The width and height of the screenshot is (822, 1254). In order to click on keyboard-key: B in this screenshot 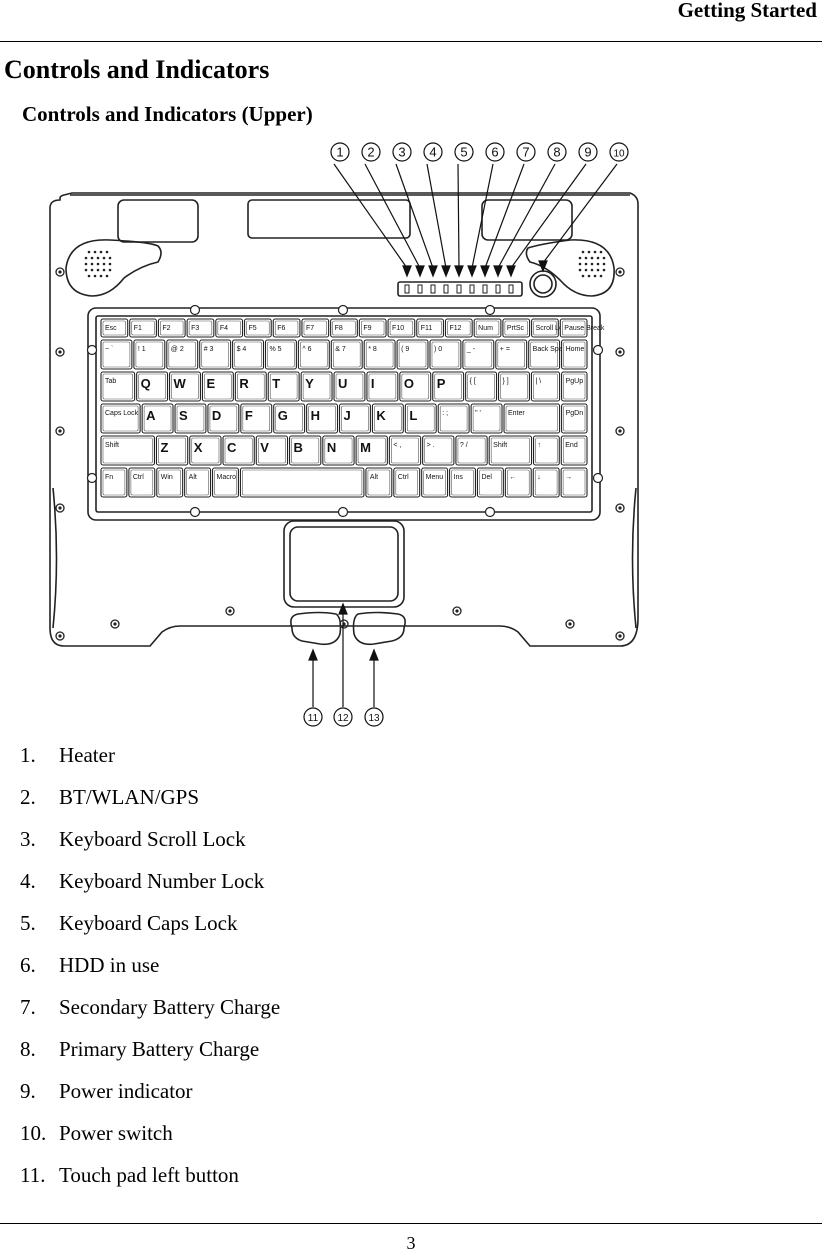, I will do `click(305, 450)`.